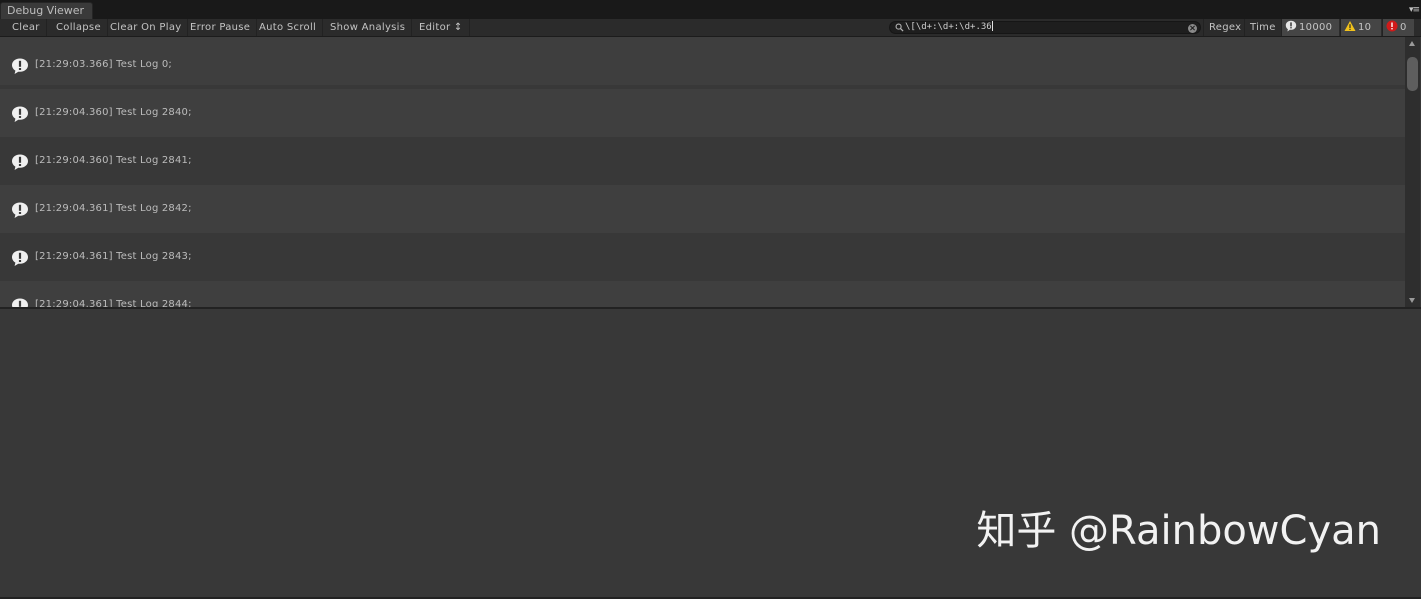 The image size is (1421, 599). What do you see at coordinates (702, 294) in the screenshot?
I see `log-row: [21:29:04.361] Test Log 2844;` at bounding box center [702, 294].